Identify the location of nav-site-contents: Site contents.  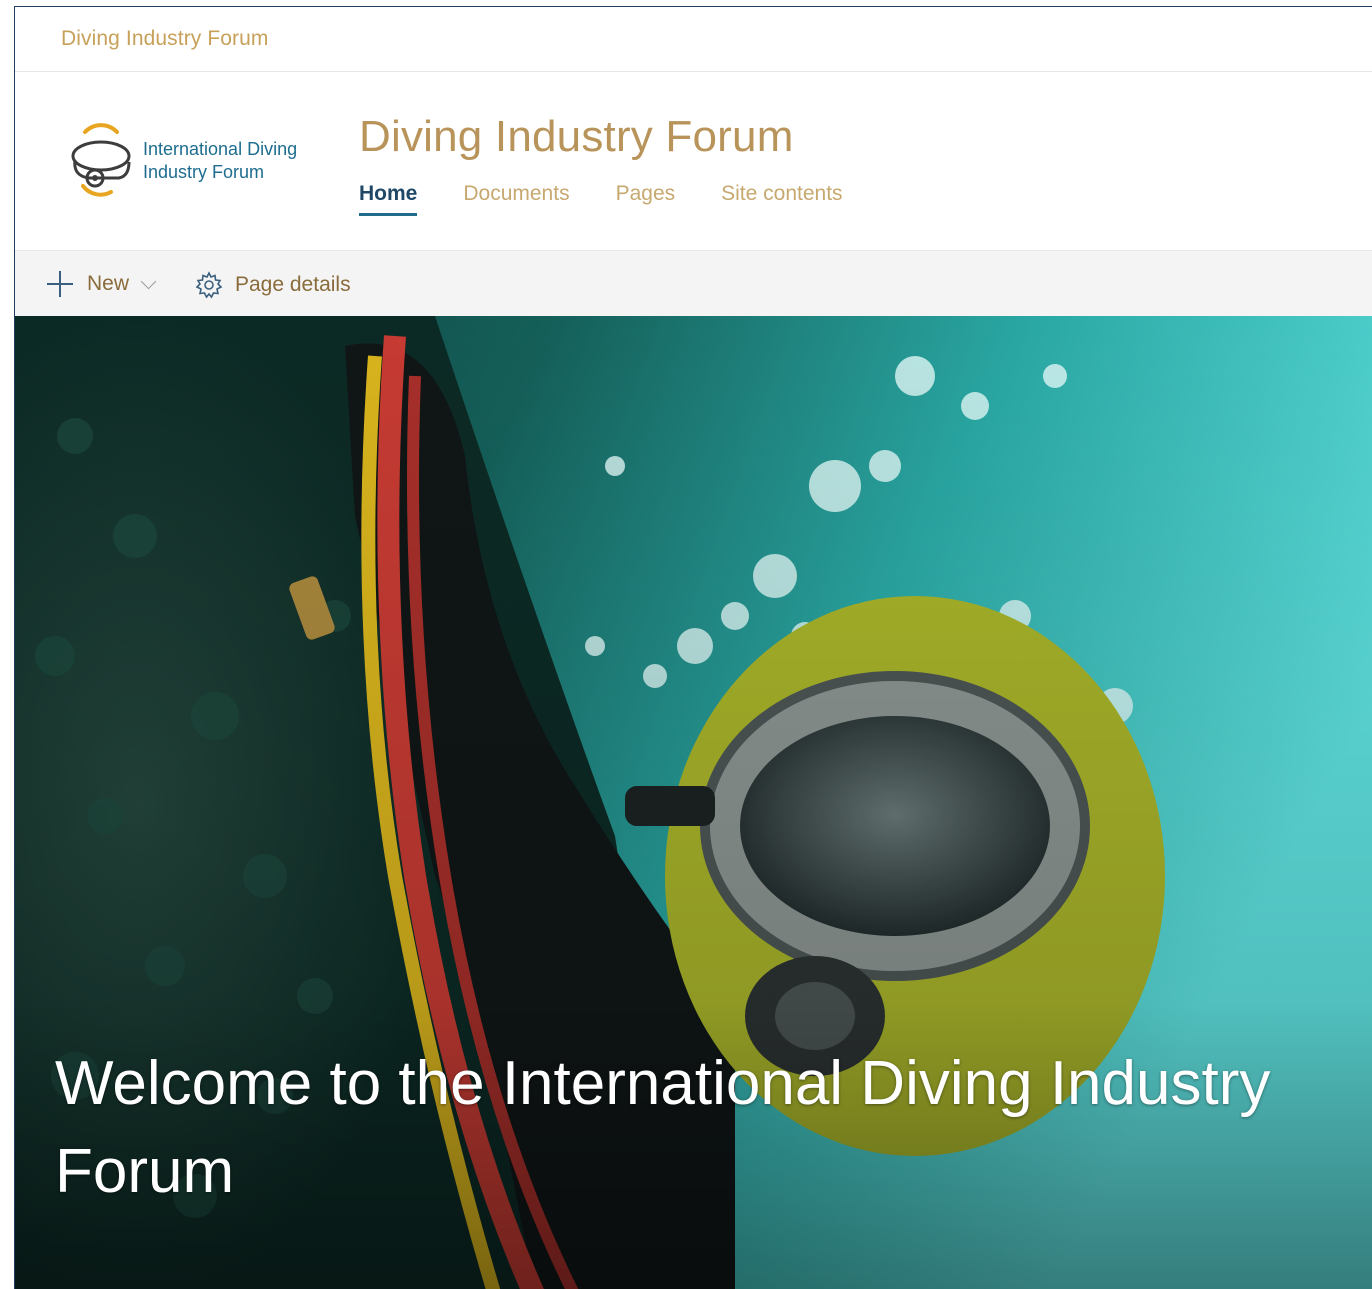
(781, 199).